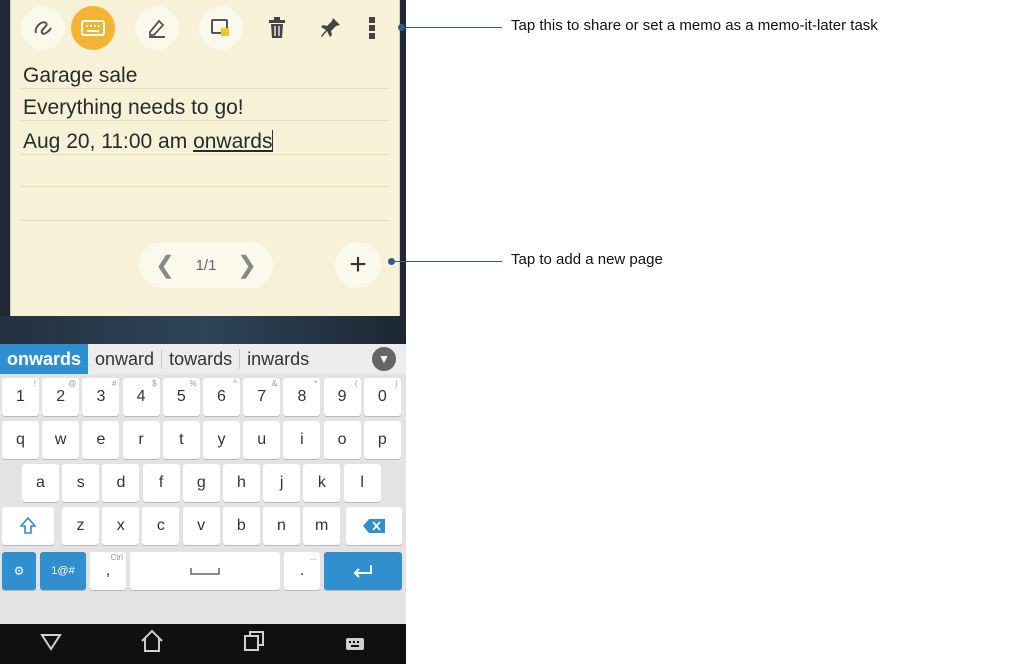 Image resolution: width=1027 pixels, height=664 pixels. I want to click on trash-icon, so click(277, 28).